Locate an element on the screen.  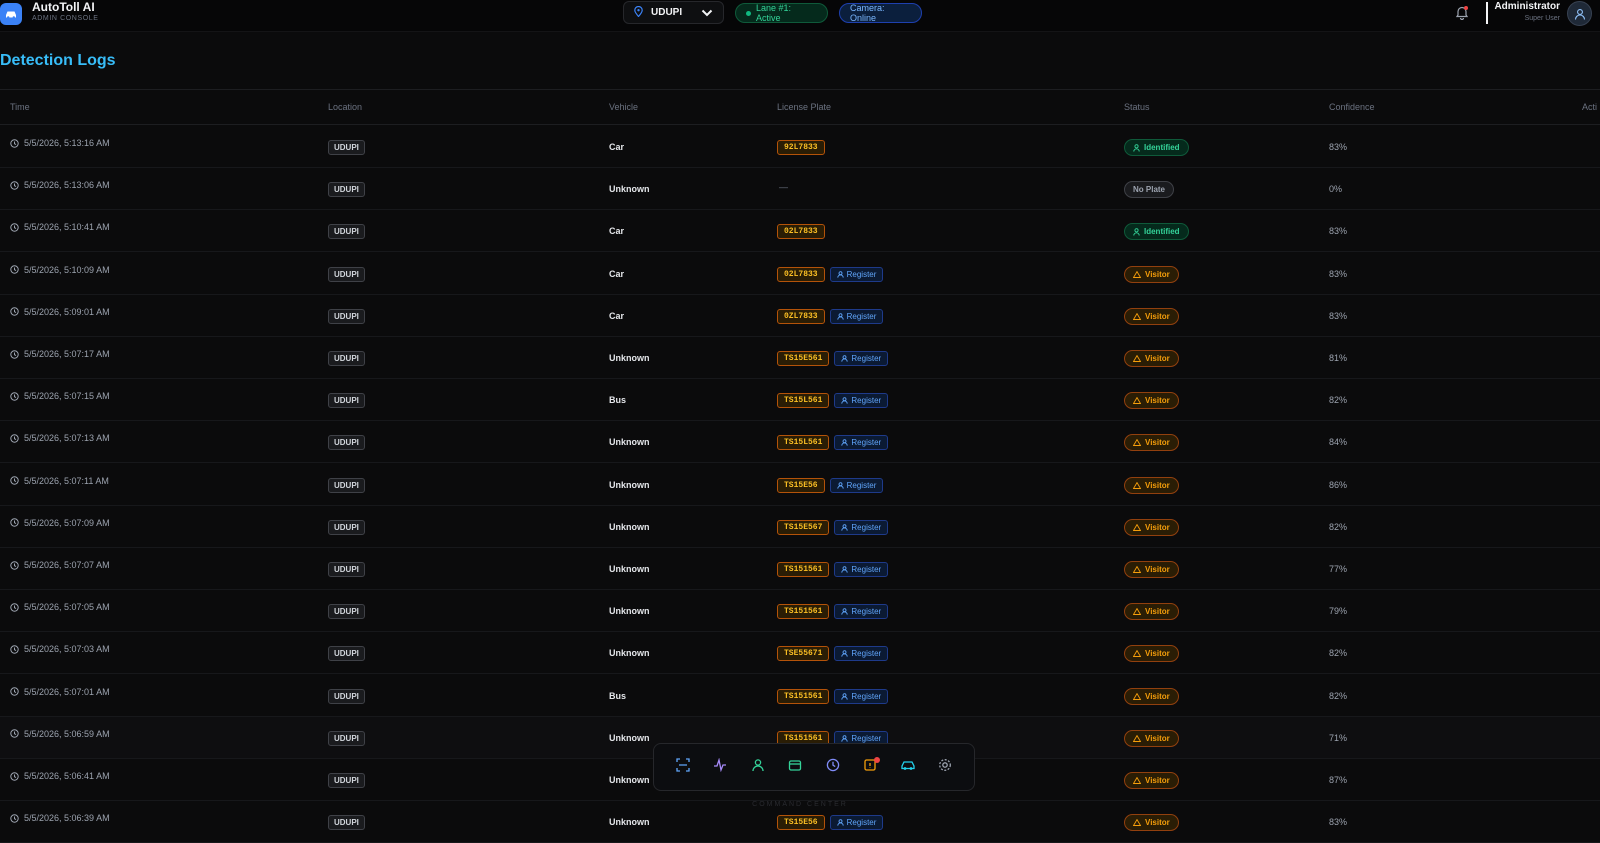
command-dock is located at coordinates (814, 767).